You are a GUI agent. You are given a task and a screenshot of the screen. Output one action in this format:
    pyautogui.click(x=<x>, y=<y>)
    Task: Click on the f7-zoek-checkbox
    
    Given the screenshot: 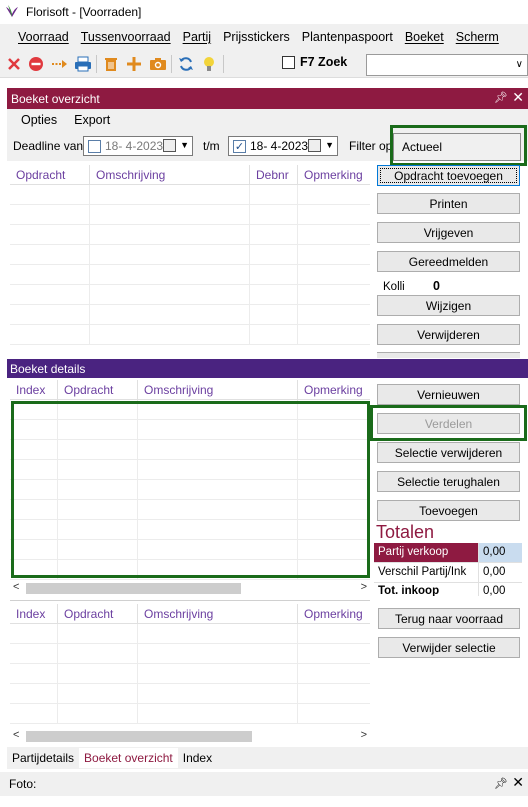 What is the action you would take?
    pyautogui.click(x=288, y=62)
    